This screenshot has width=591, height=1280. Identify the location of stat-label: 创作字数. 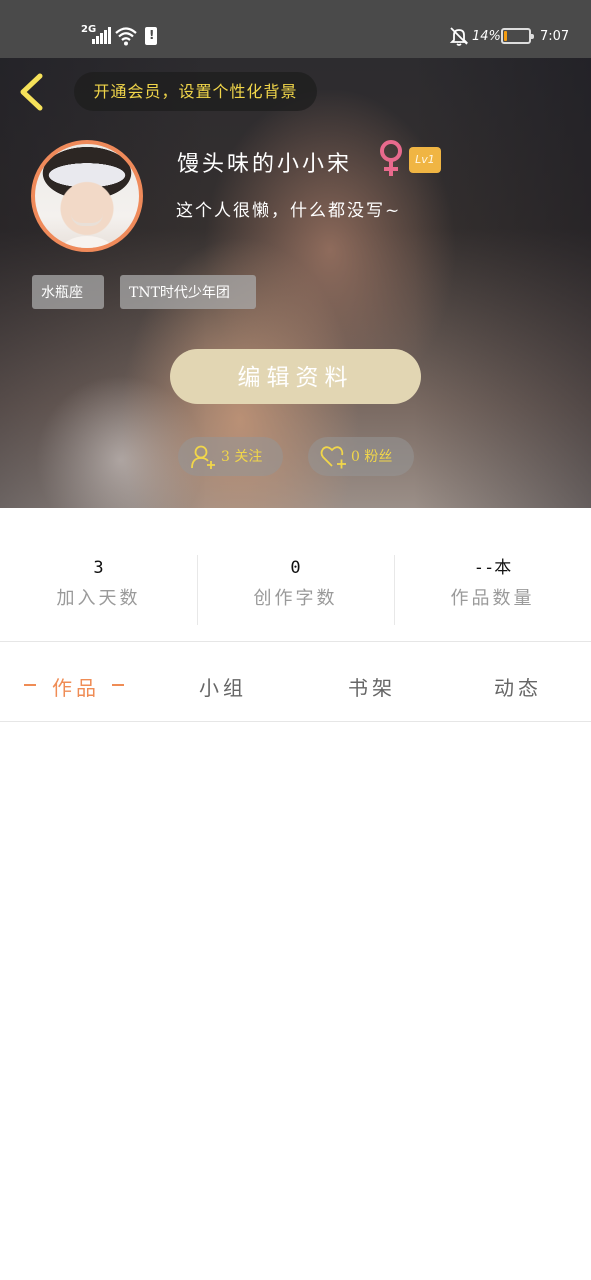
(295, 598).